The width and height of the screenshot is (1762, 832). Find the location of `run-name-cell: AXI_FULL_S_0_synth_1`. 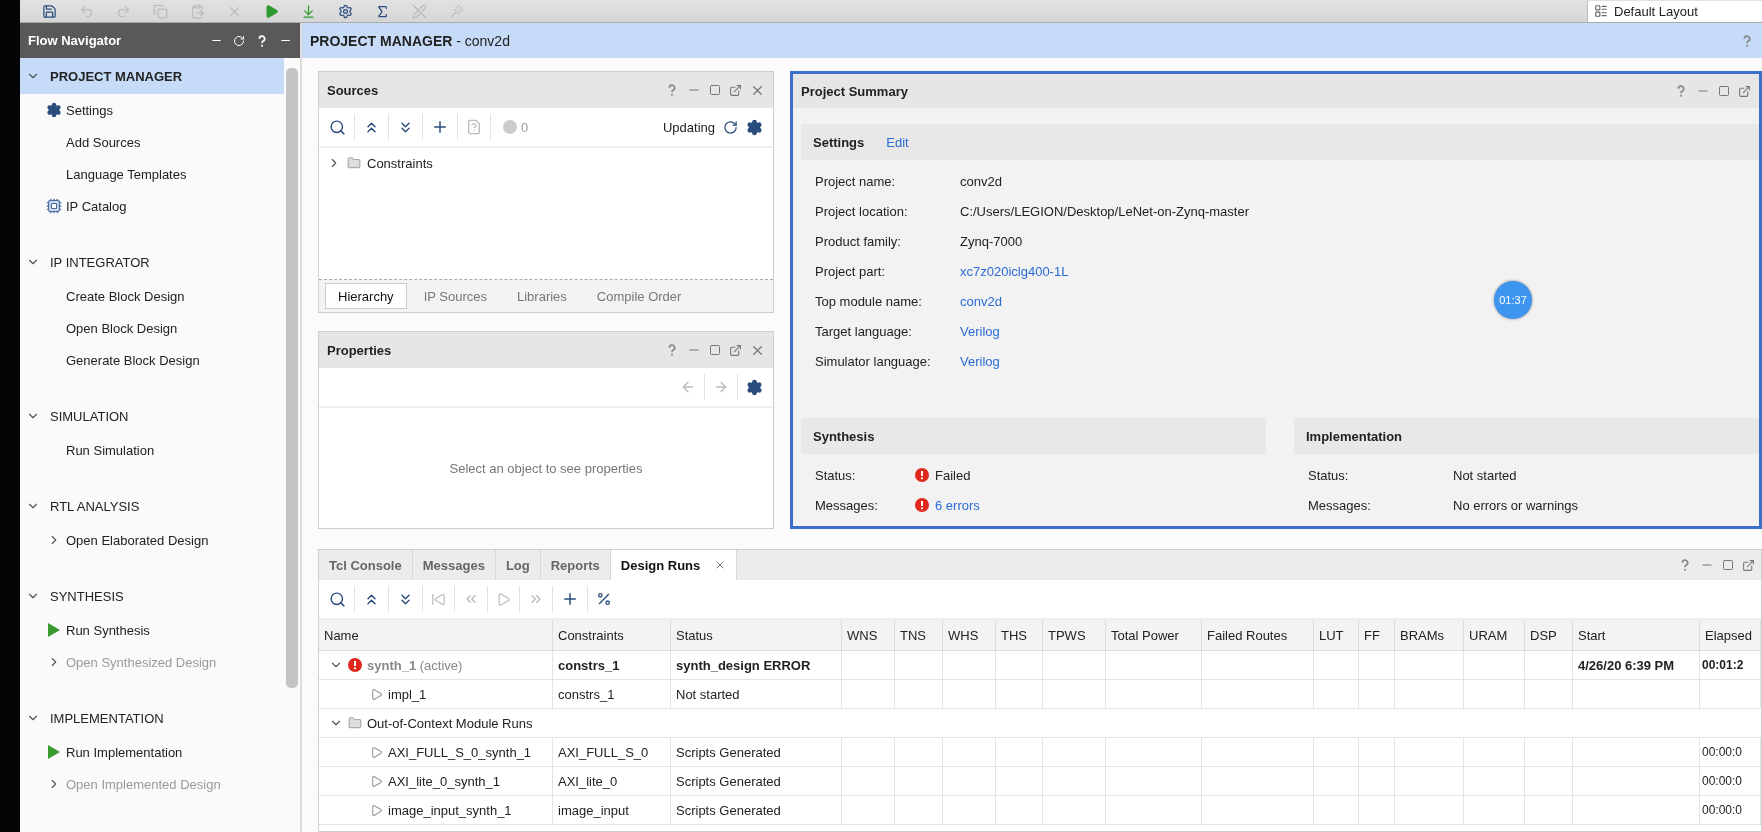

run-name-cell: AXI_FULL_S_0_synth_1 is located at coordinates (436, 752).